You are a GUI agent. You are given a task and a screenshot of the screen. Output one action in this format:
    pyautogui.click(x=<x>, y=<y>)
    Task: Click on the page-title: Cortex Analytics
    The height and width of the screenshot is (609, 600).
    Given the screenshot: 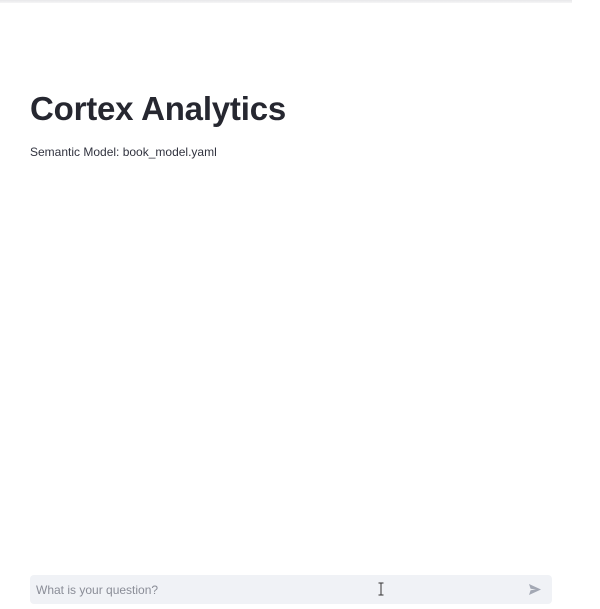 What is the action you would take?
    pyautogui.click(x=158, y=108)
    